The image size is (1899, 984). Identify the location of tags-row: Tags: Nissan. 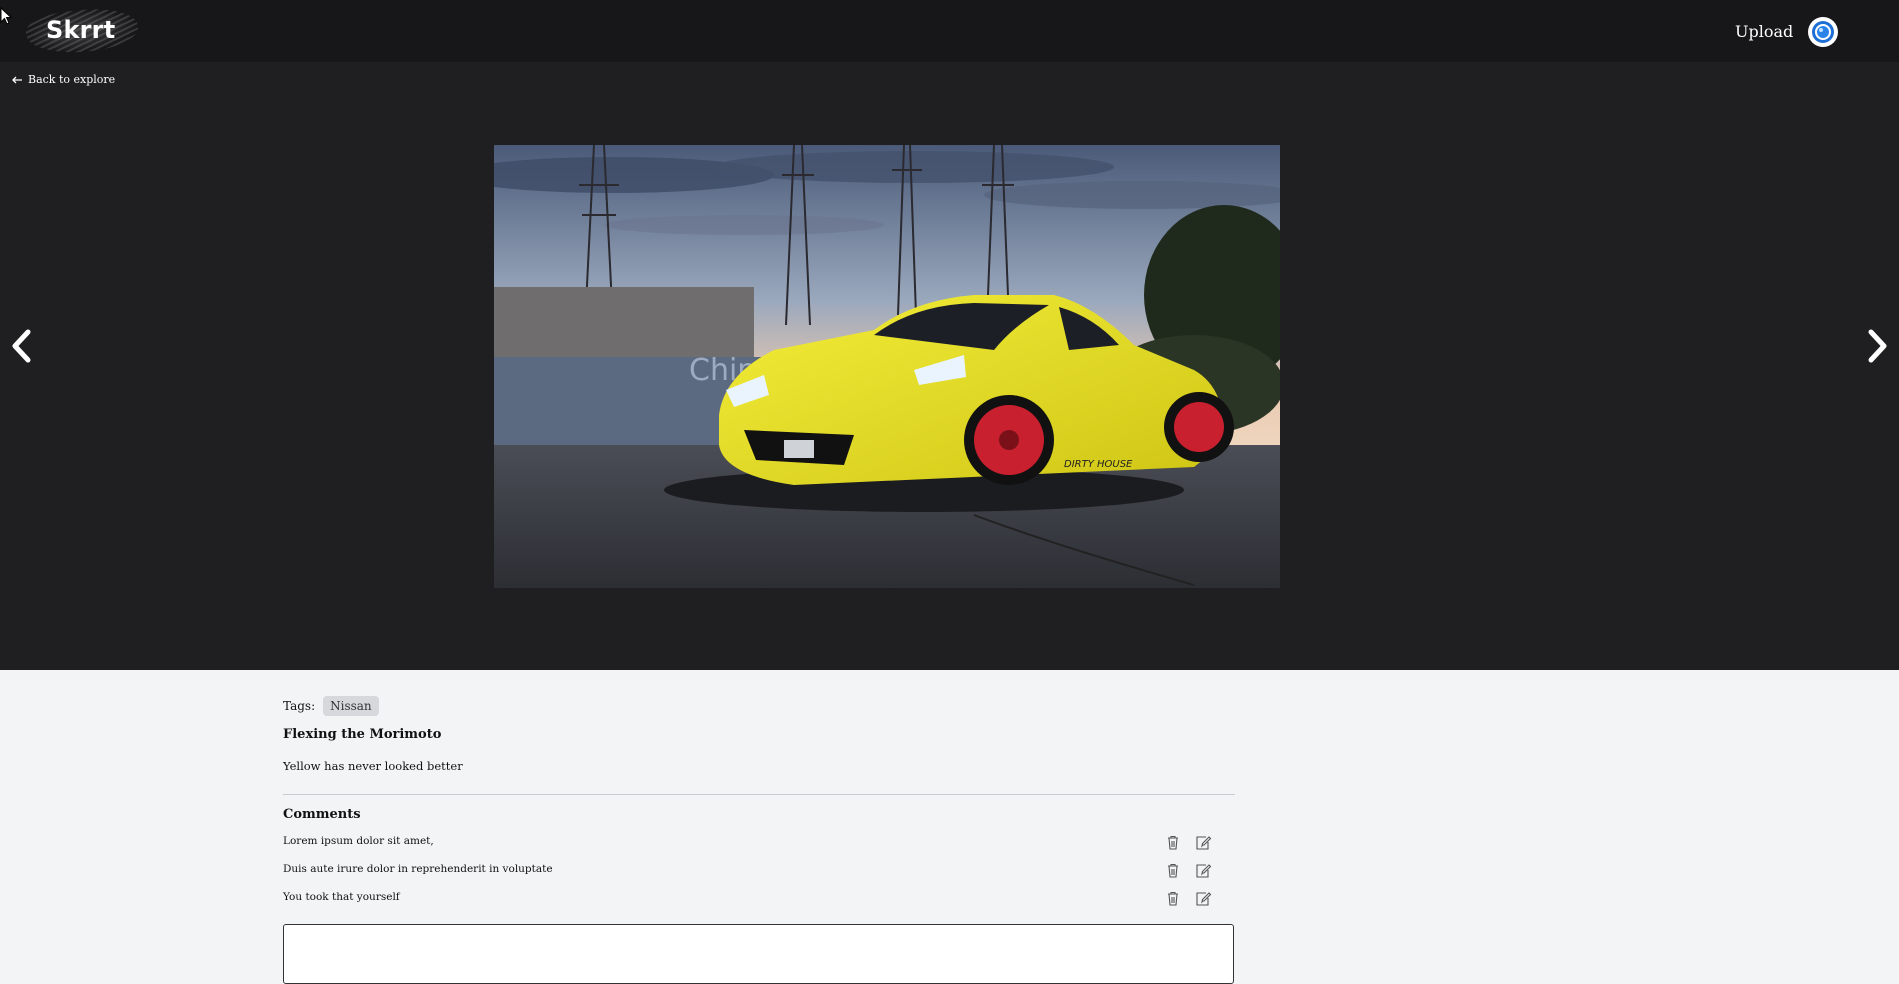
(331, 706).